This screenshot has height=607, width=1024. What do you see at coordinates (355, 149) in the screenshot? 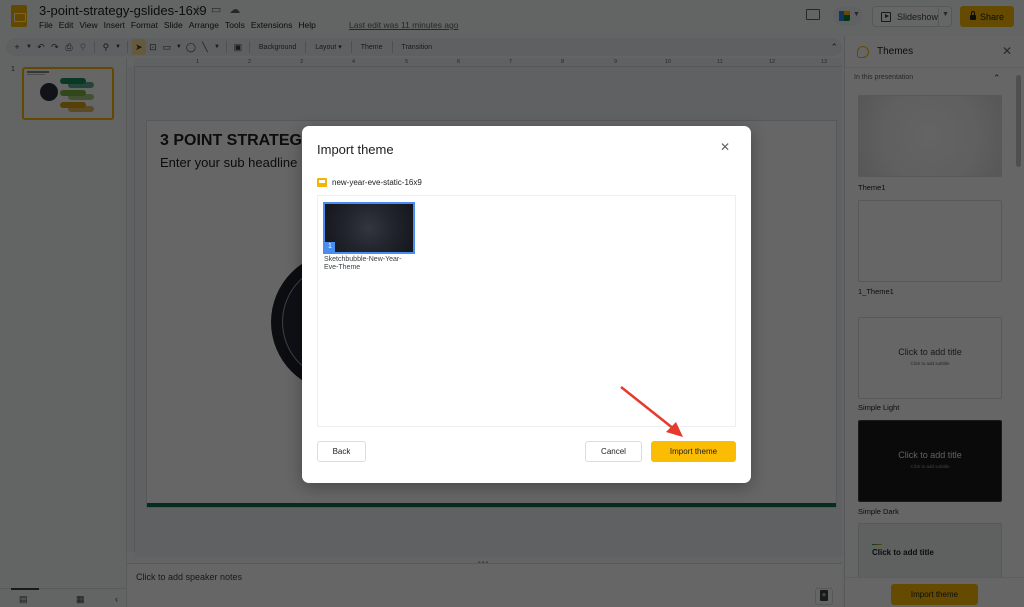
I see `dialog-title: Import theme` at bounding box center [355, 149].